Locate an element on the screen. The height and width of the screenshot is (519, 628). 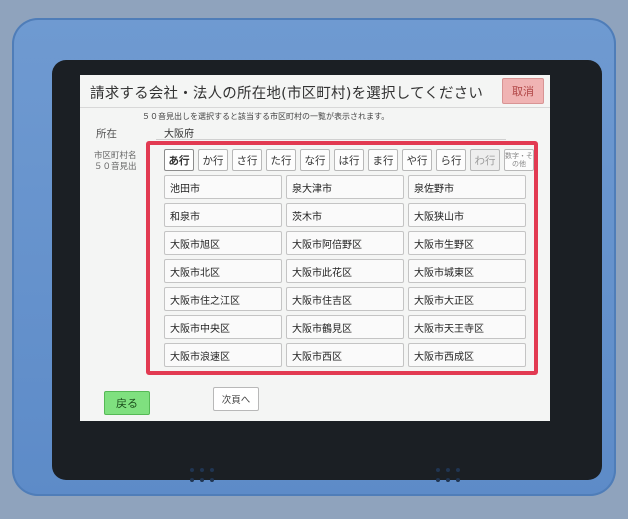
city-button: 大阪市大正区 is located at coordinates (467, 299).